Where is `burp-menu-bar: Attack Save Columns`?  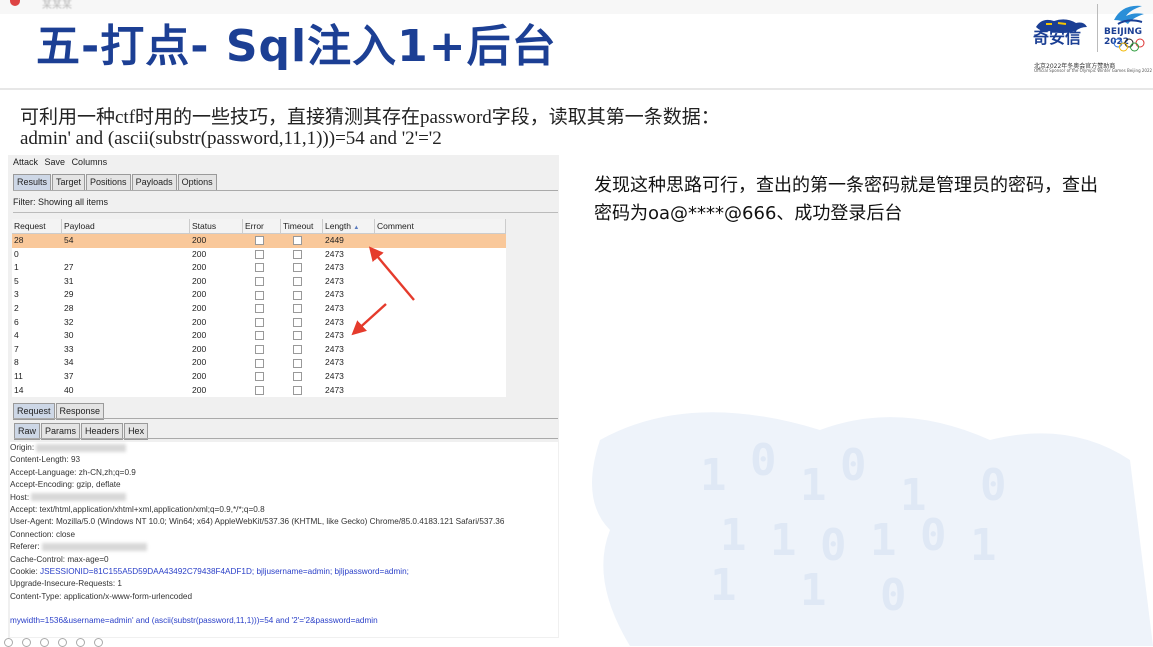
burp-menu-bar: Attack Save Columns is located at coordinates (62, 162).